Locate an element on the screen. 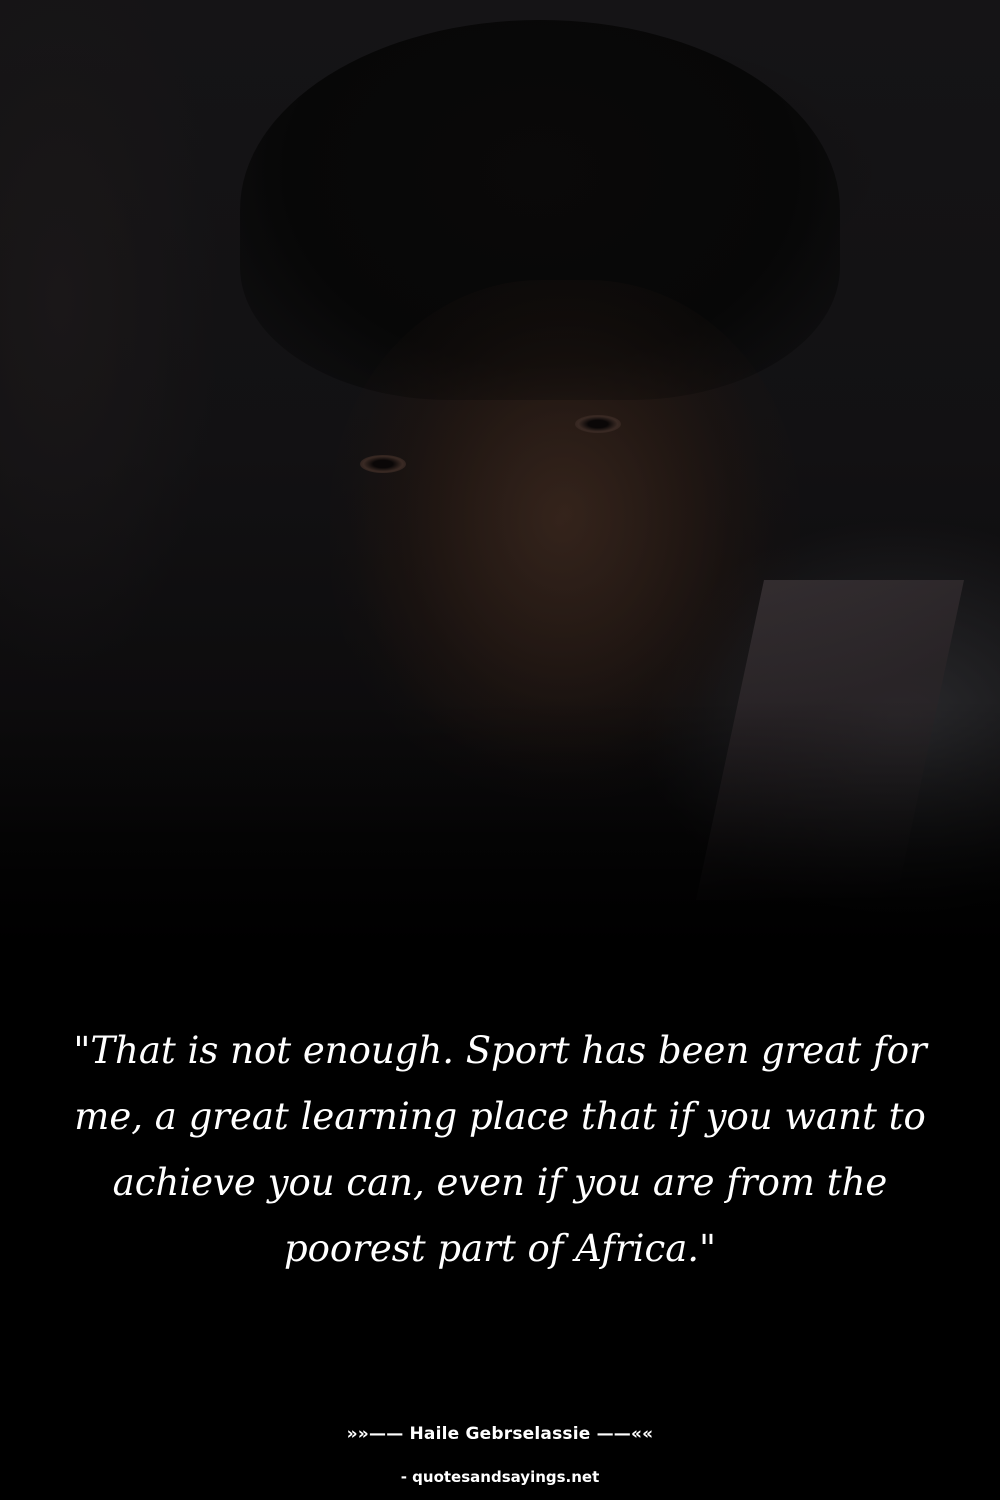  source-attribution: - quotesandsayings.net is located at coordinates (500, 1477).